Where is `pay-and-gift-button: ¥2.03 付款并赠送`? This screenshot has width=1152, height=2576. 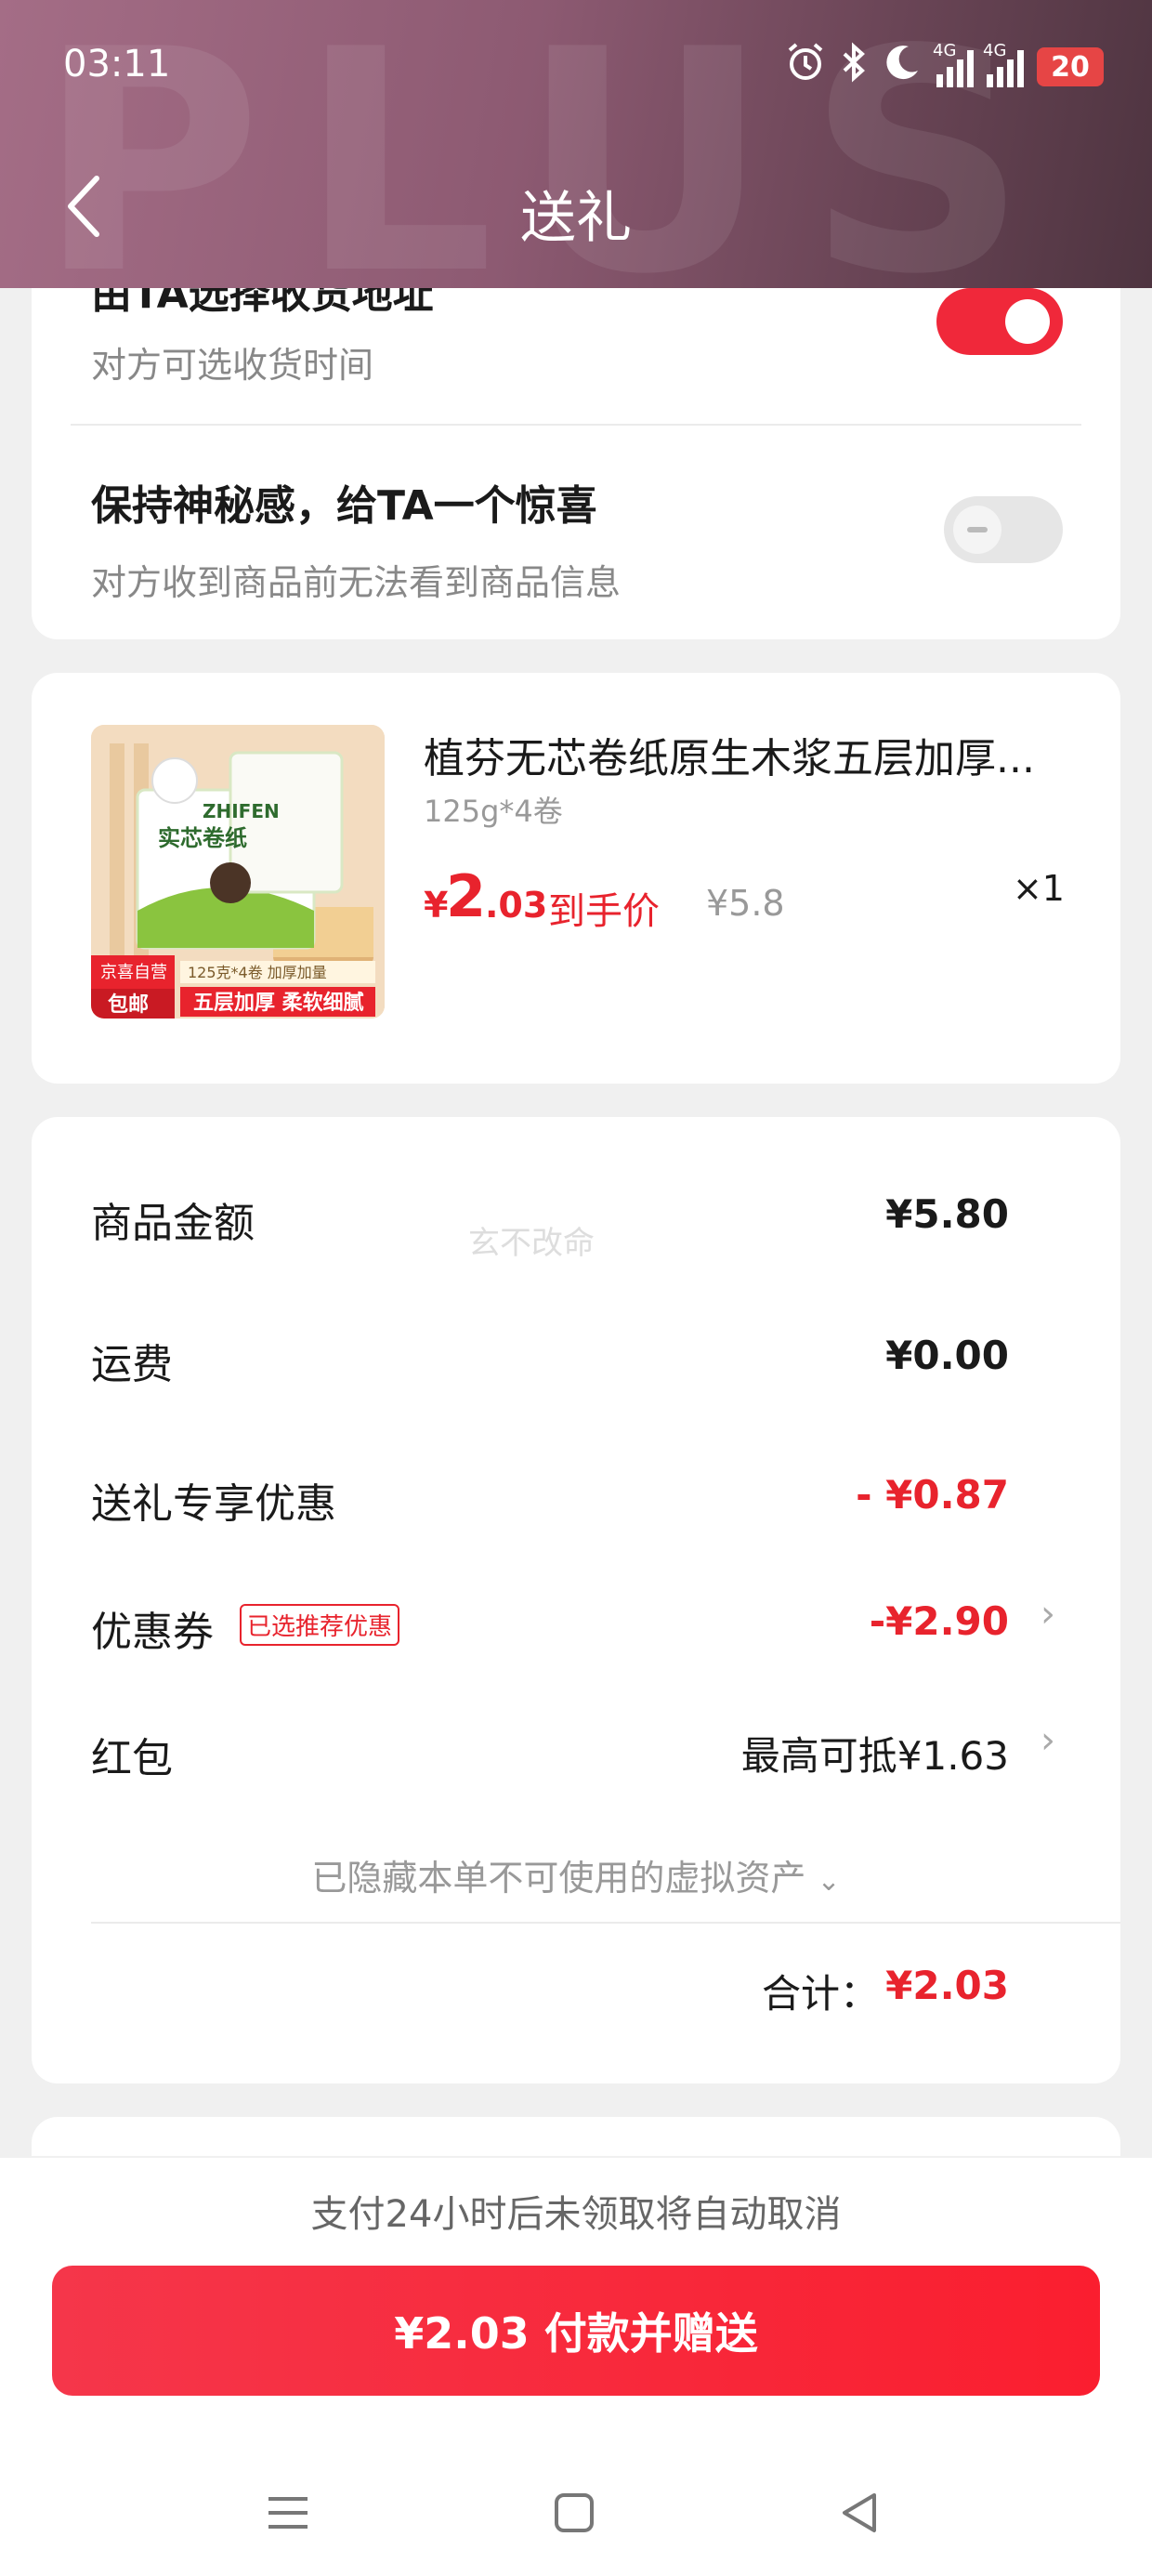
pay-and-gift-button: ¥2.03 付款并赠送 is located at coordinates (576, 2331).